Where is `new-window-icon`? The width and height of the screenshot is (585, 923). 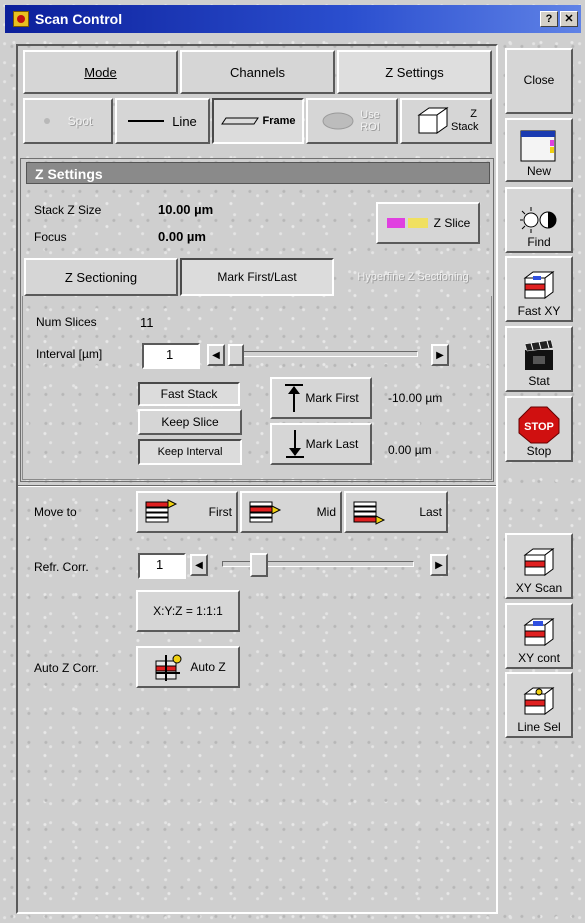
new-window-icon is located at coordinates (538, 146).